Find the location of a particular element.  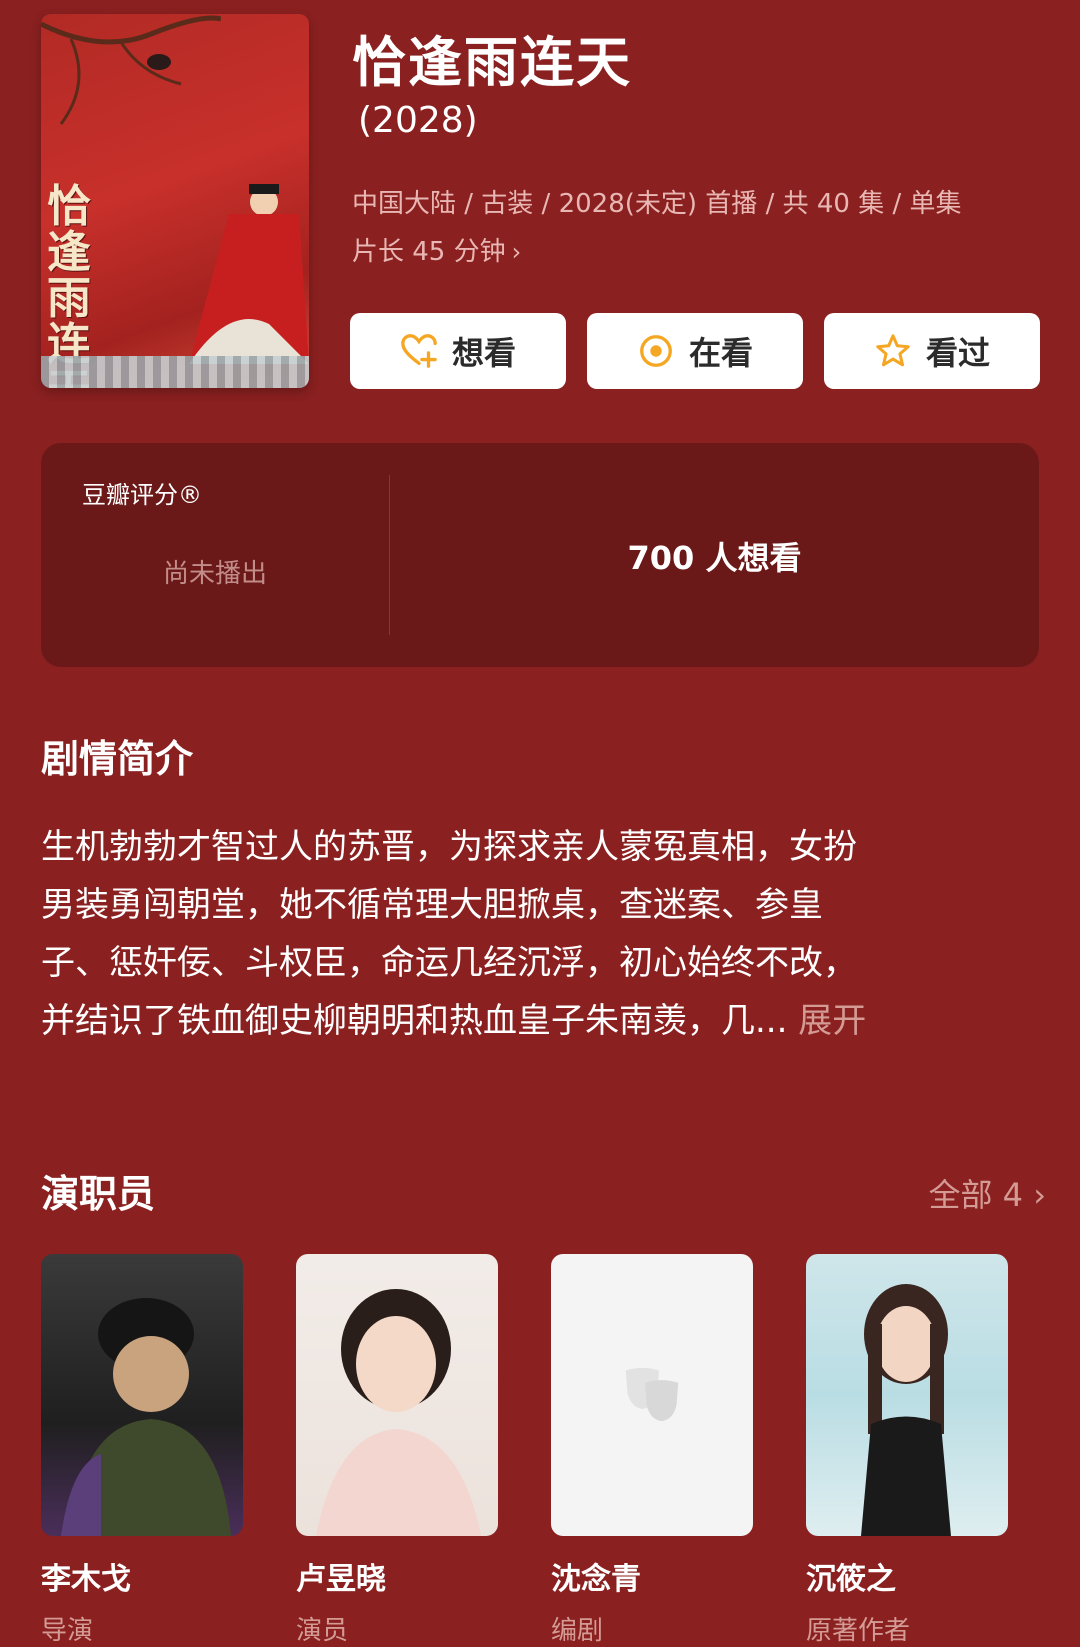

synopsis-line: 子、惩奸佞、斗权臣，命运几经沉浮，初心始终不改， is located at coordinates (449, 963).